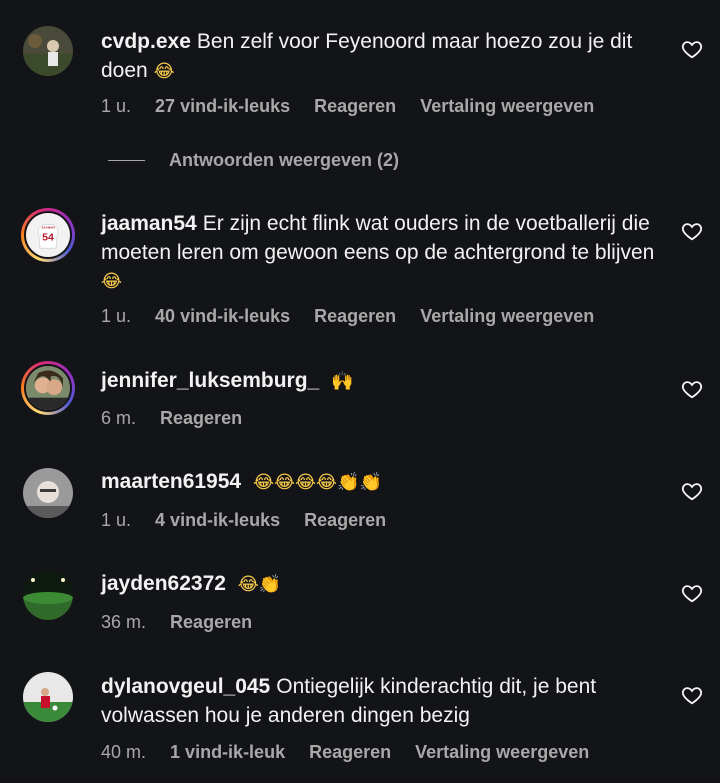 This screenshot has height=783, width=720. I want to click on comment-time: 40 m., so click(123, 752).